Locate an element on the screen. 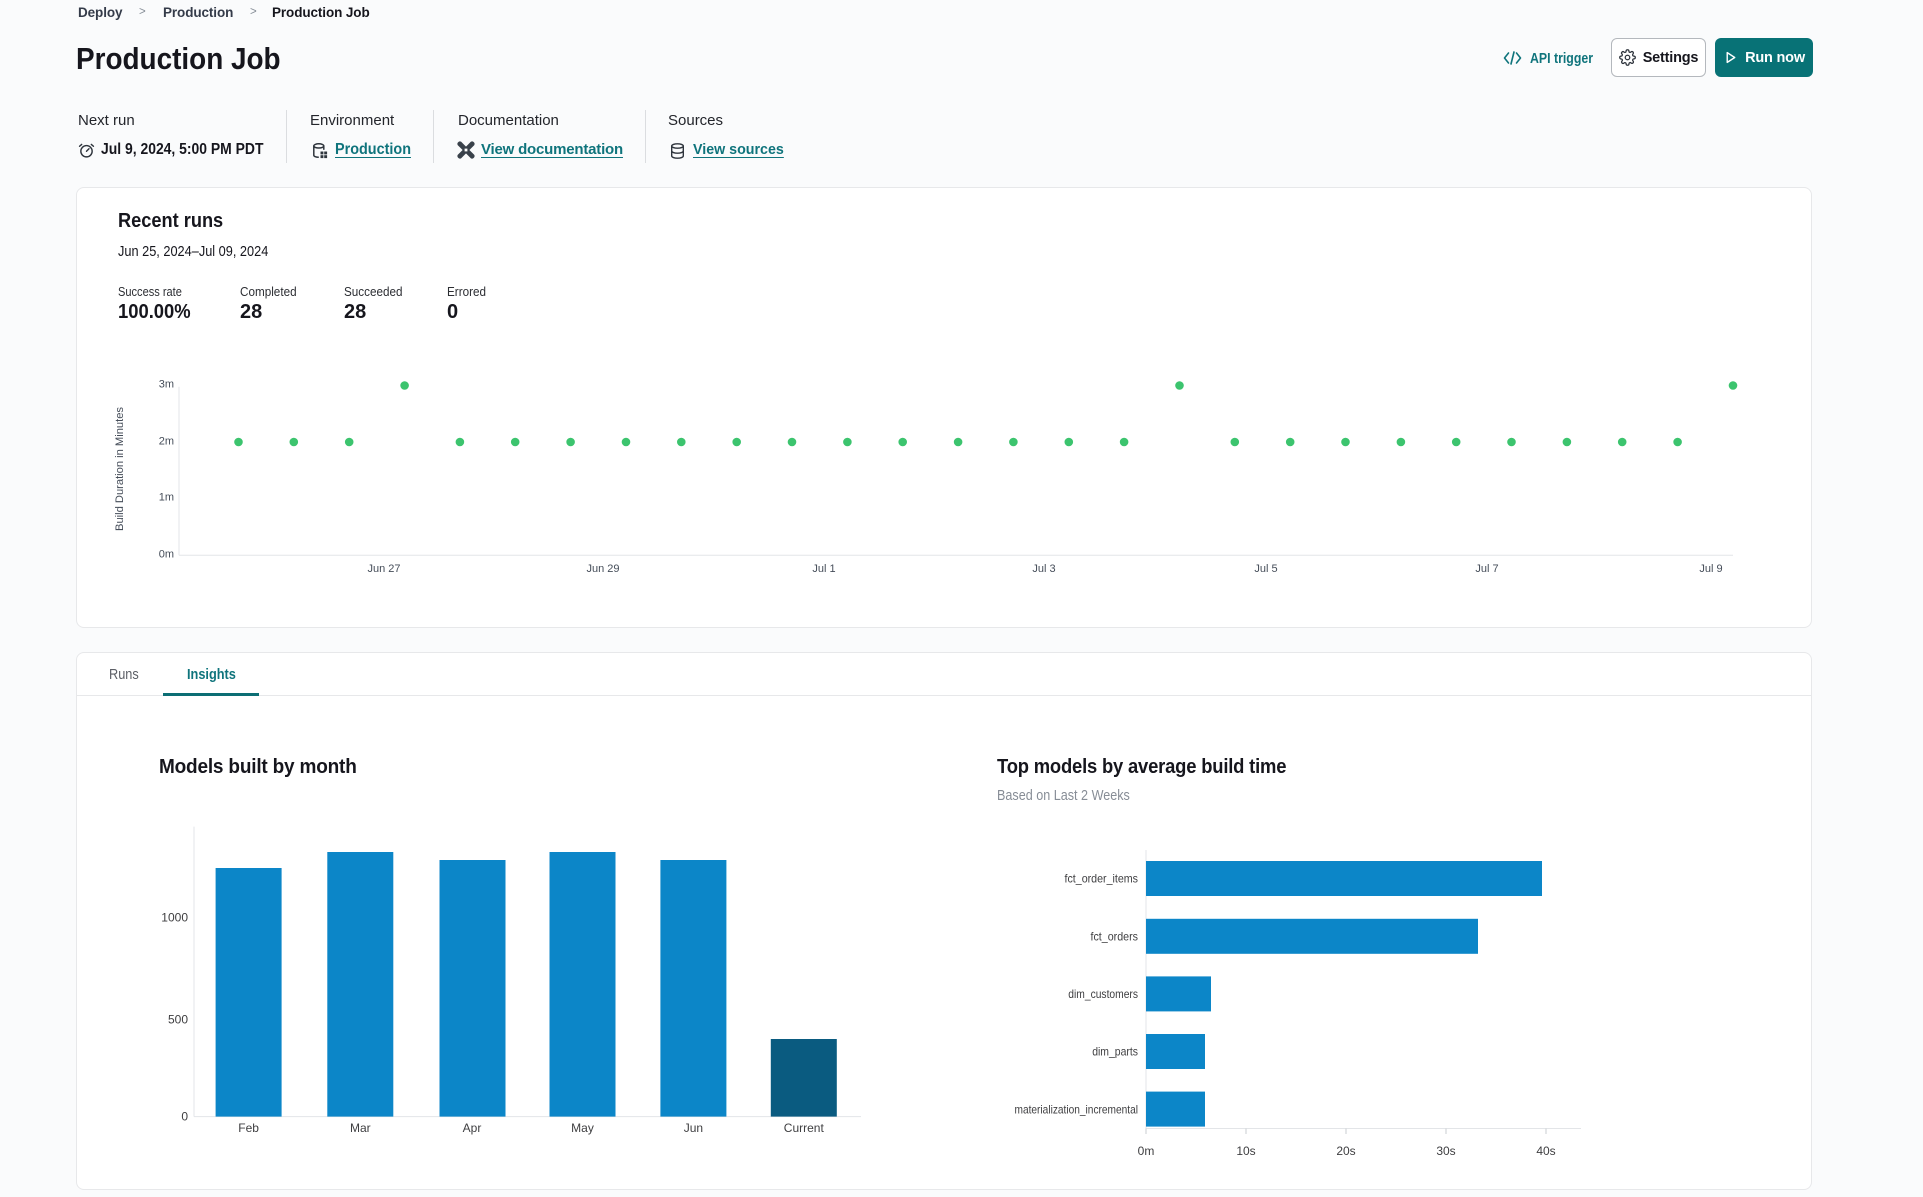 Image resolution: width=1923 pixels, height=1197 pixels. svg-text: 30s is located at coordinates (1445, 1151).